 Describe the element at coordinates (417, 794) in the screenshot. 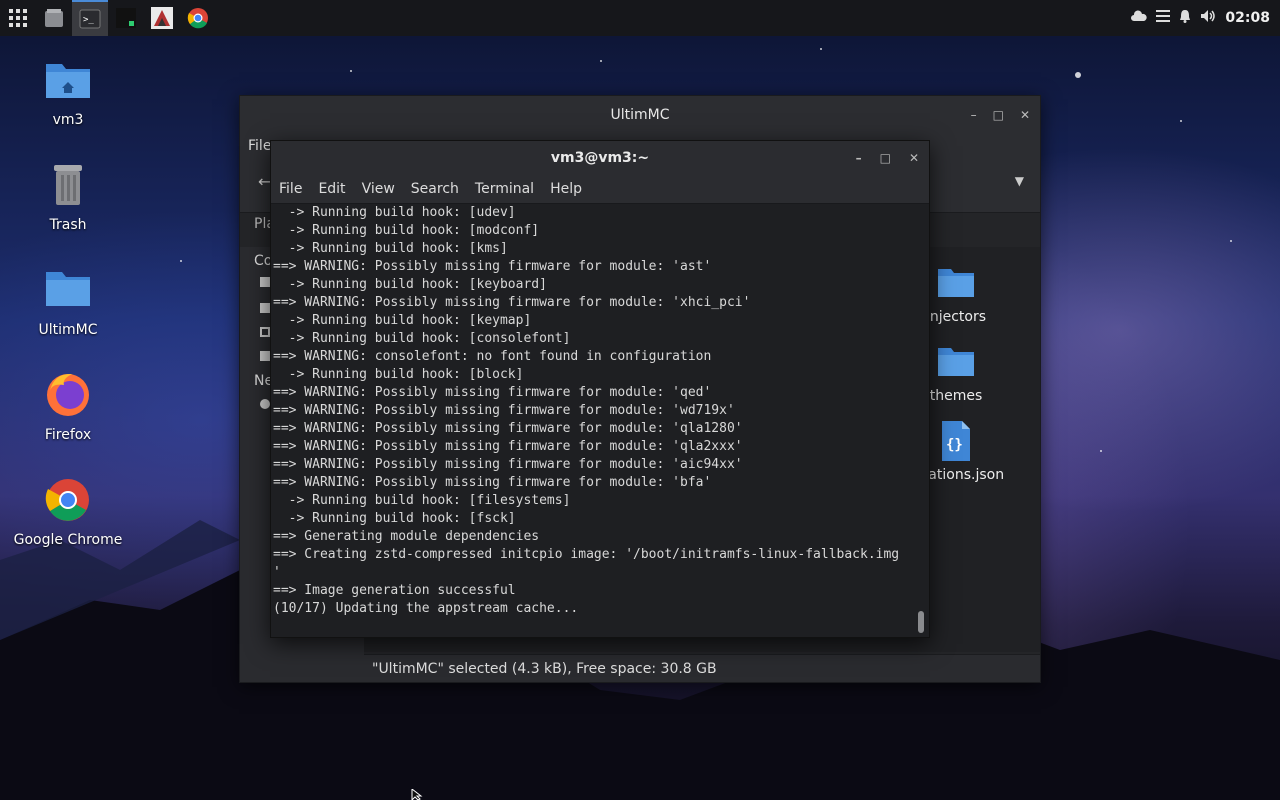

I see `mouse-cursor-icon` at that location.